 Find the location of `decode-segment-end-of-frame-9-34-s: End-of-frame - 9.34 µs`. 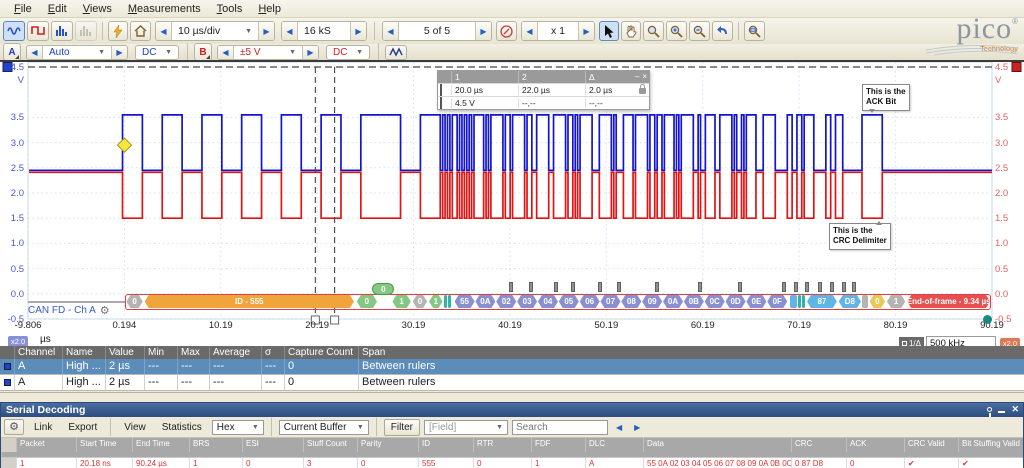

decode-segment-end-of-frame-9-34-s: End-of-frame - 9.34 µs is located at coordinates (948, 301).